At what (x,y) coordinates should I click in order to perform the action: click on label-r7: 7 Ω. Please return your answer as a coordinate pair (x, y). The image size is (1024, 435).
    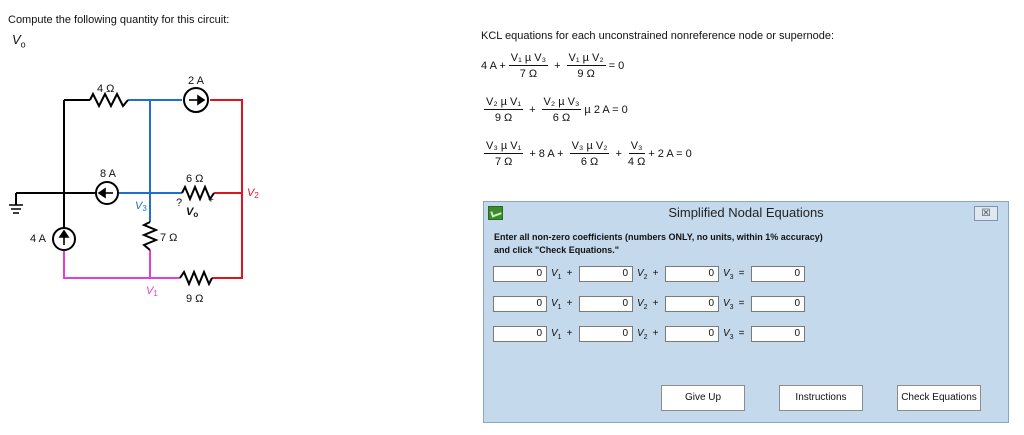
    Looking at the image, I should click on (168, 238).